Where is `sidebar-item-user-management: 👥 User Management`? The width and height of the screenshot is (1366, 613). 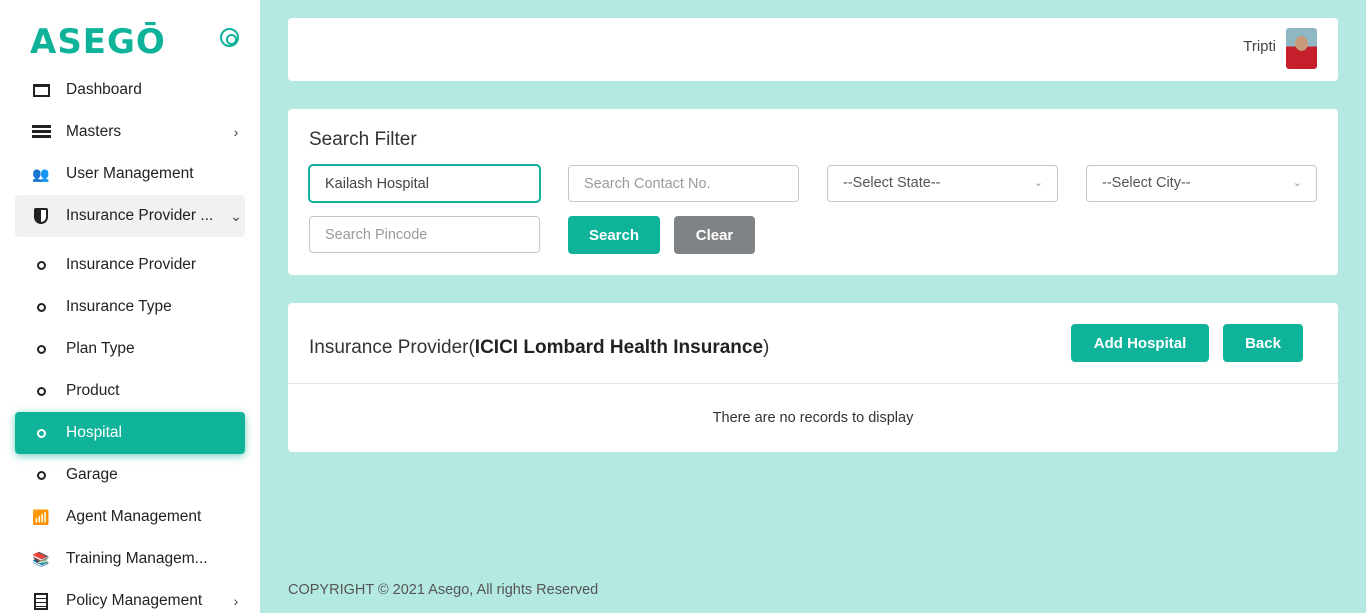 sidebar-item-user-management: 👥 User Management is located at coordinates (130, 174).